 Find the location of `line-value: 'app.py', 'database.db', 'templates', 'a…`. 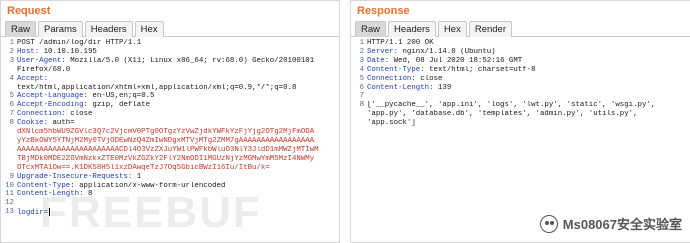

line-value: 'app.py', 'database.db', 'templates', 'a… is located at coordinates (502, 114).